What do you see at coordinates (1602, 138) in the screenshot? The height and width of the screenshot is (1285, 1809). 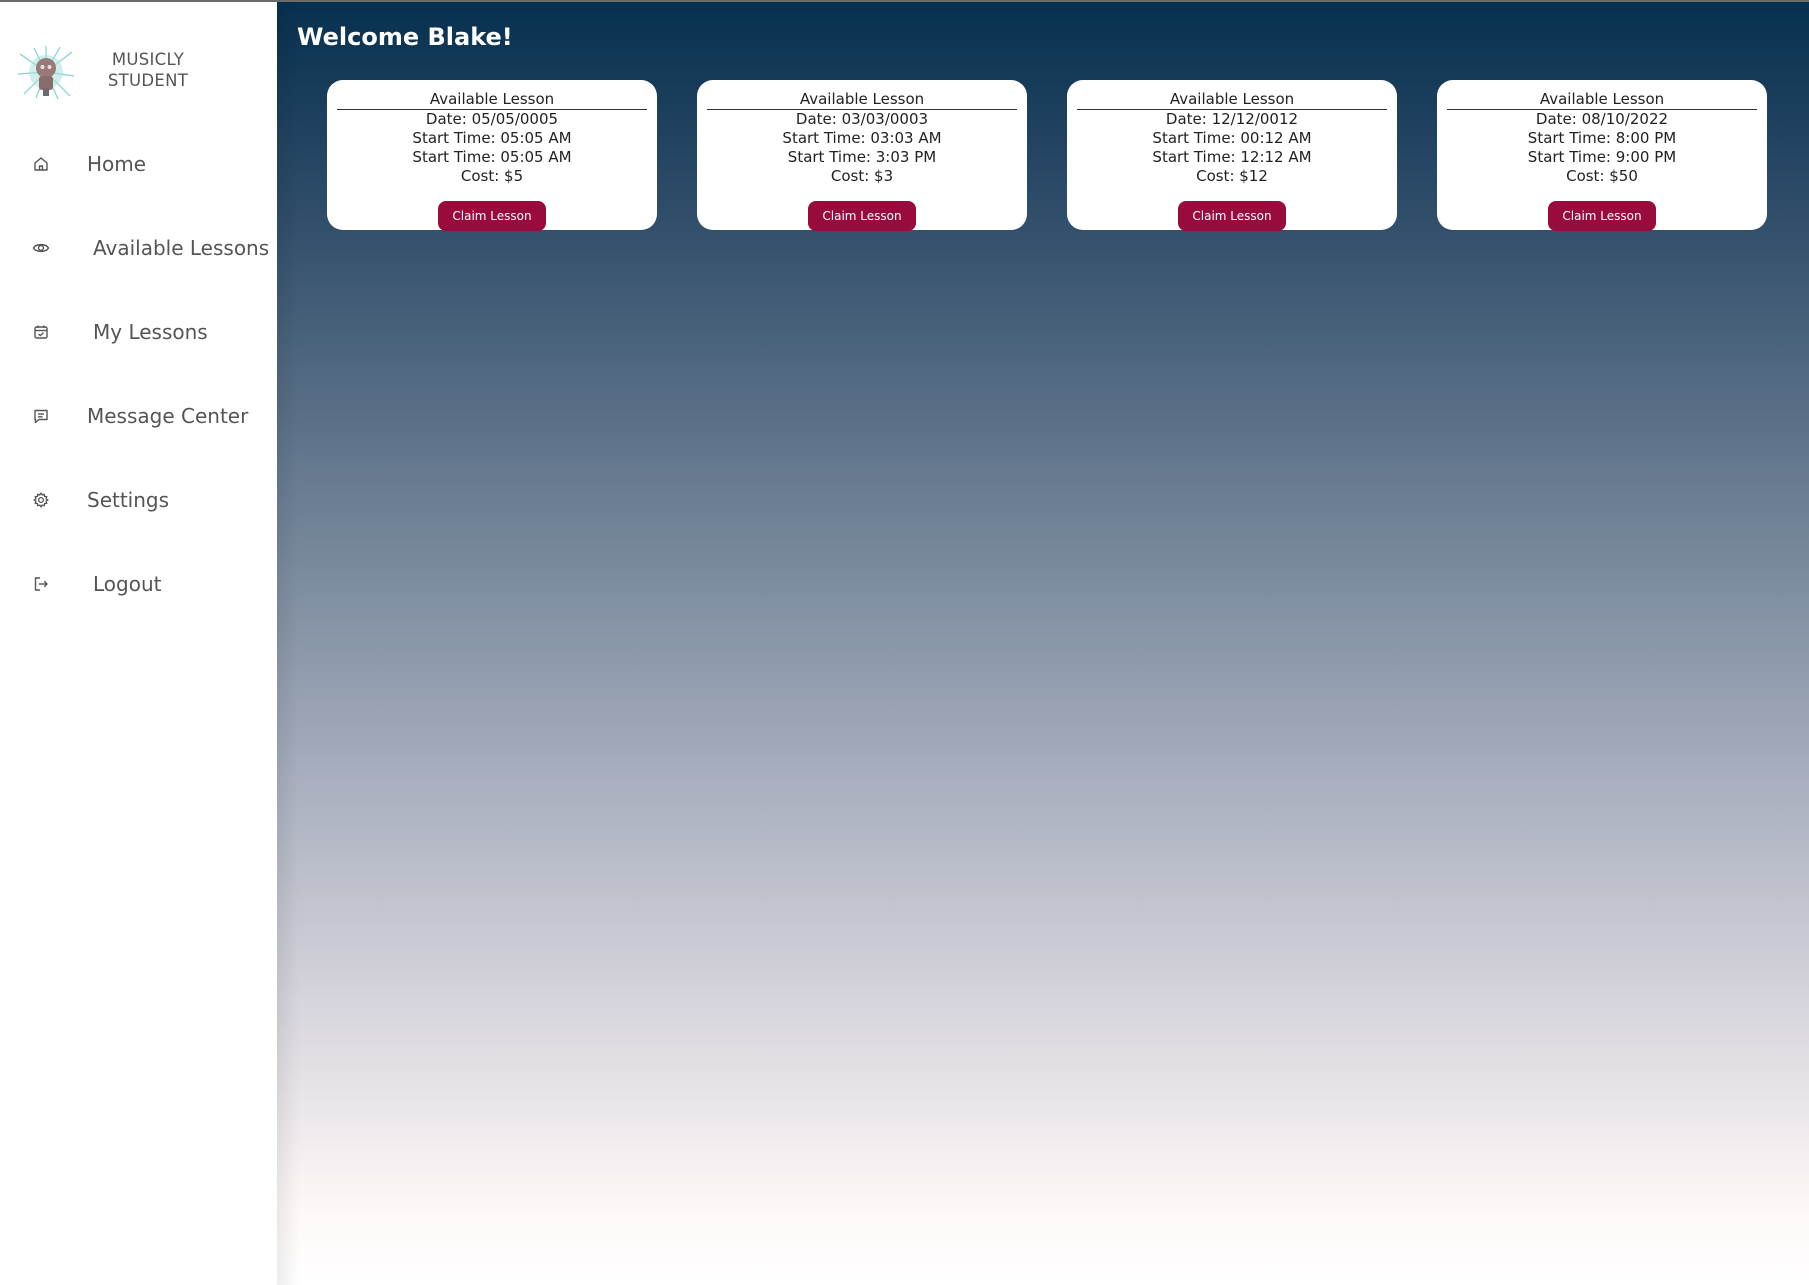 I see `lesson-start-time: Start Time: 8:00 PM` at bounding box center [1602, 138].